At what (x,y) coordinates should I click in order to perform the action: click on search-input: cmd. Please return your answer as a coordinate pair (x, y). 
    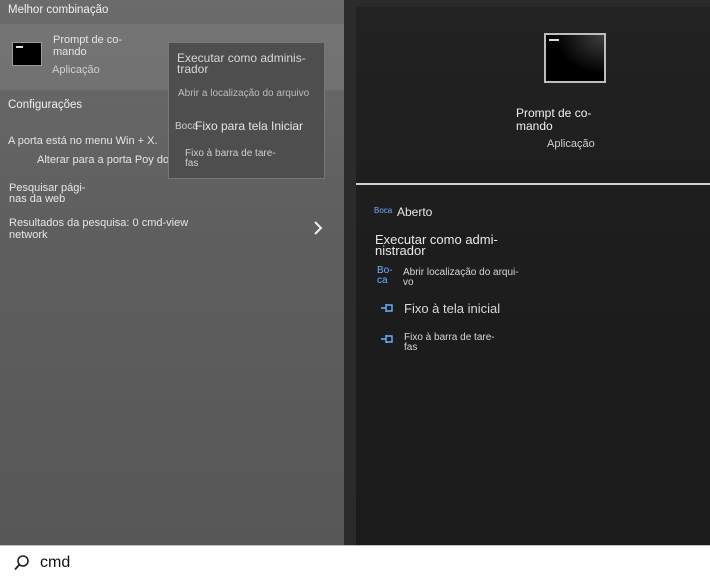
    Looking at the image, I should click on (55, 563).